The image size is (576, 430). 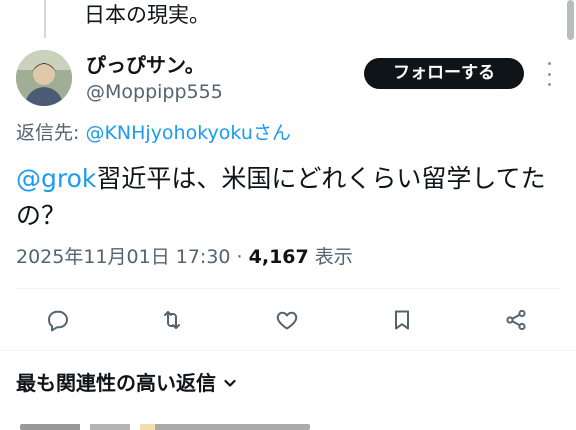 I want to click on avatar-image, so click(x=44, y=78).